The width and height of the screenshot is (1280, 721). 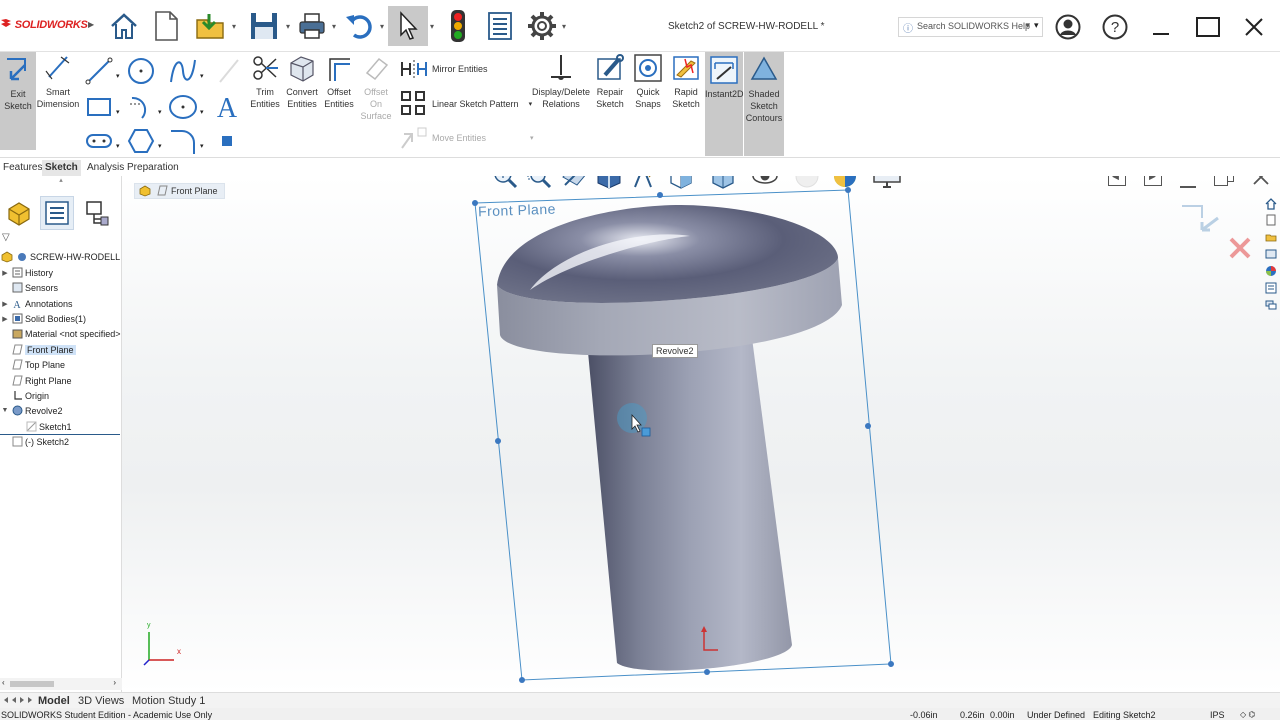 I want to click on spline-icon, so click(x=183, y=71).